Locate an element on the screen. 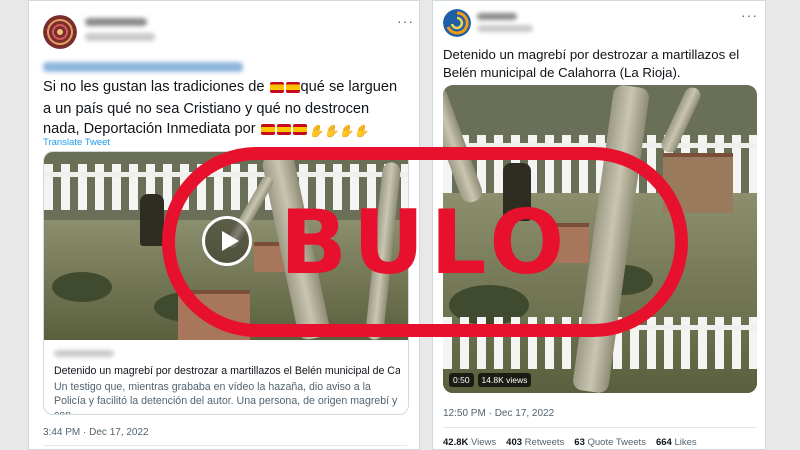  video-controls: 0:50 14.8K views is located at coordinates (490, 380).